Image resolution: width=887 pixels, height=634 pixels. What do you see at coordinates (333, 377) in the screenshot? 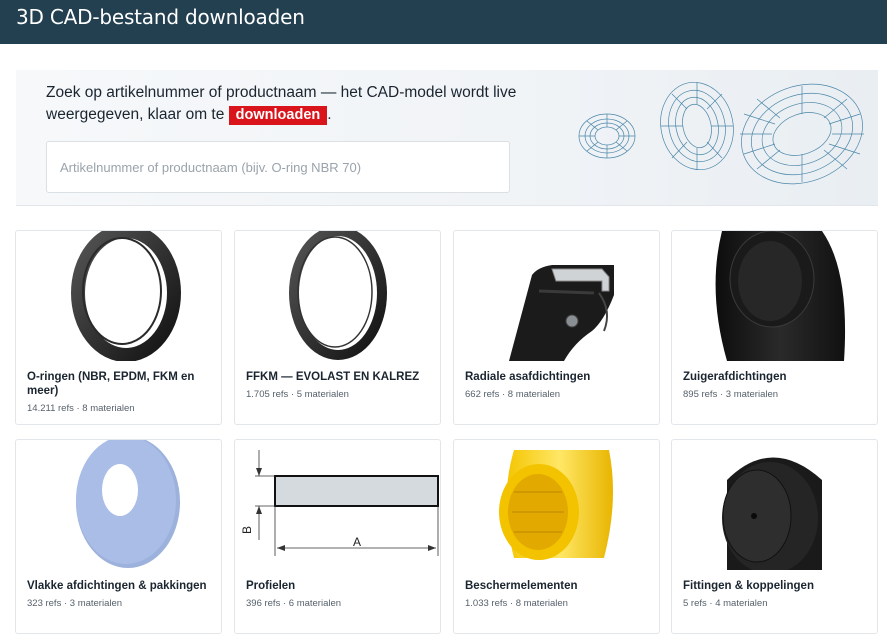
I see `category-title: FFKM — EVOLAST EN KALREZ` at bounding box center [333, 377].